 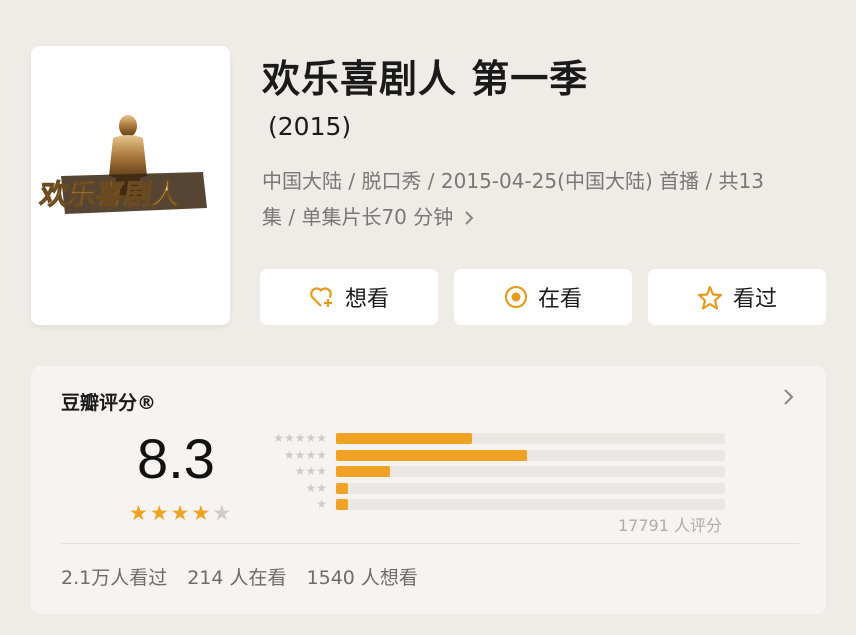 I want to click on distribution-stars-3: ★ ★ ★, so click(x=291, y=471).